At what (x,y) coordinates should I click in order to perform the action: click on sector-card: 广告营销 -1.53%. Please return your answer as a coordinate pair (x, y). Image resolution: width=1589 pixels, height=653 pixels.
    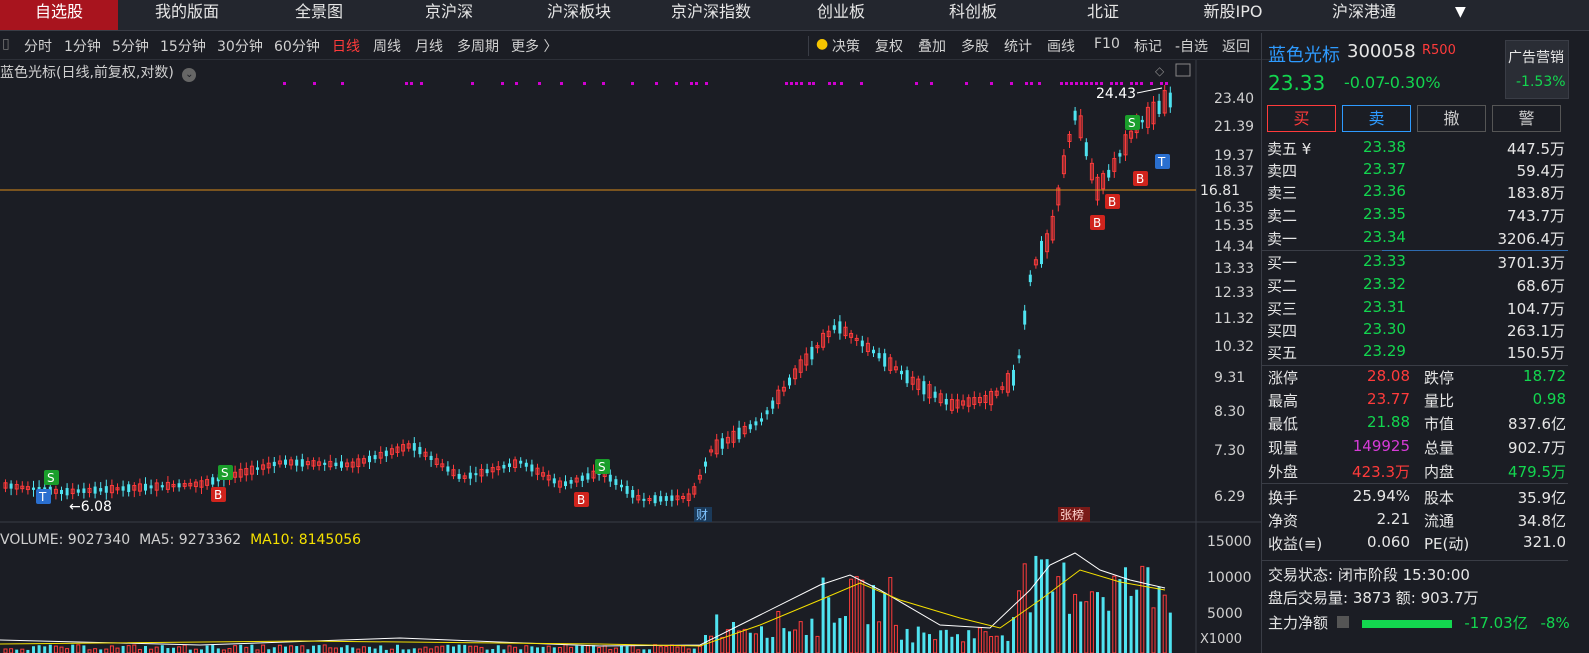
    Looking at the image, I should click on (1537, 69).